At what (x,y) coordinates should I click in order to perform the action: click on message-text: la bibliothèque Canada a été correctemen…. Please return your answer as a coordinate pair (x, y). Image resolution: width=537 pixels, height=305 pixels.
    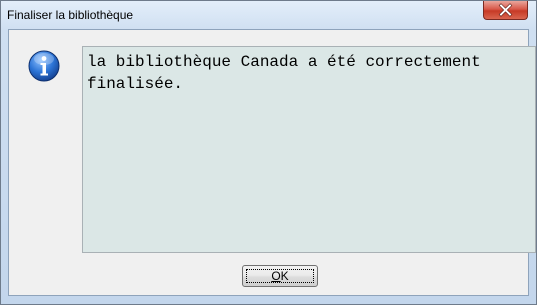
    Looking at the image, I should click on (289, 73).